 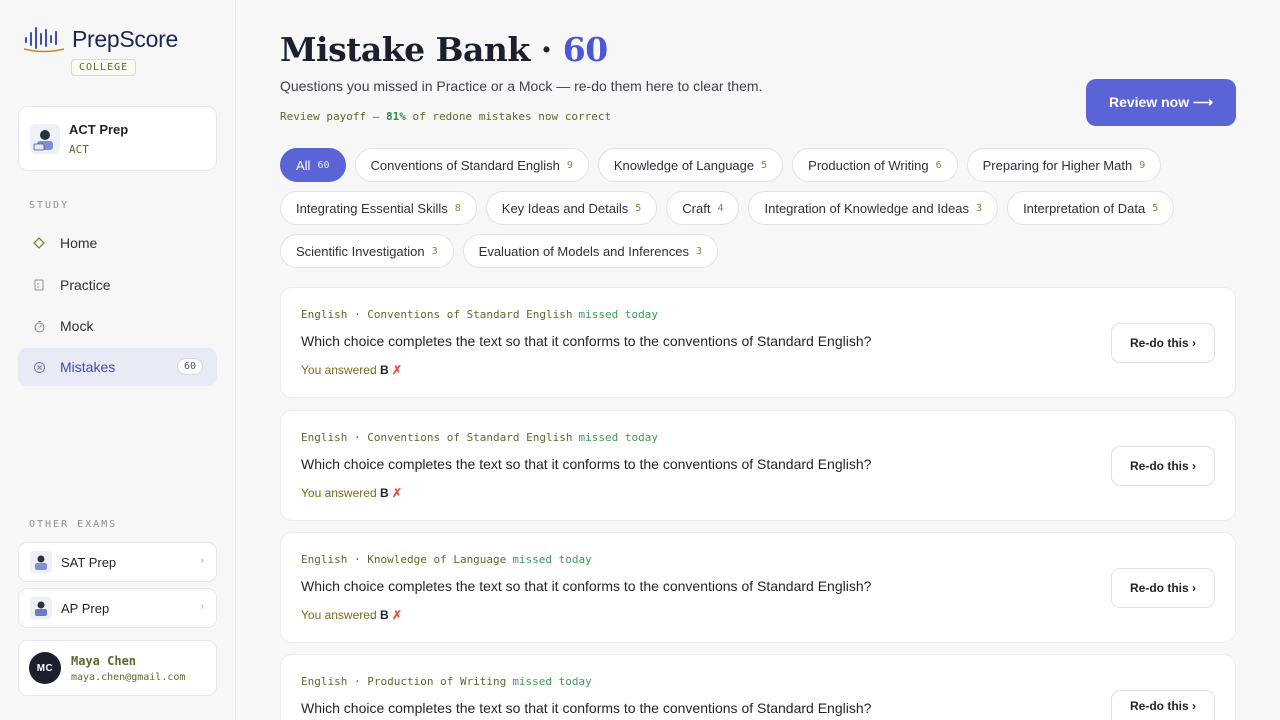 What do you see at coordinates (117, 326) in the screenshot?
I see `nav-mock: Mock` at bounding box center [117, 326].